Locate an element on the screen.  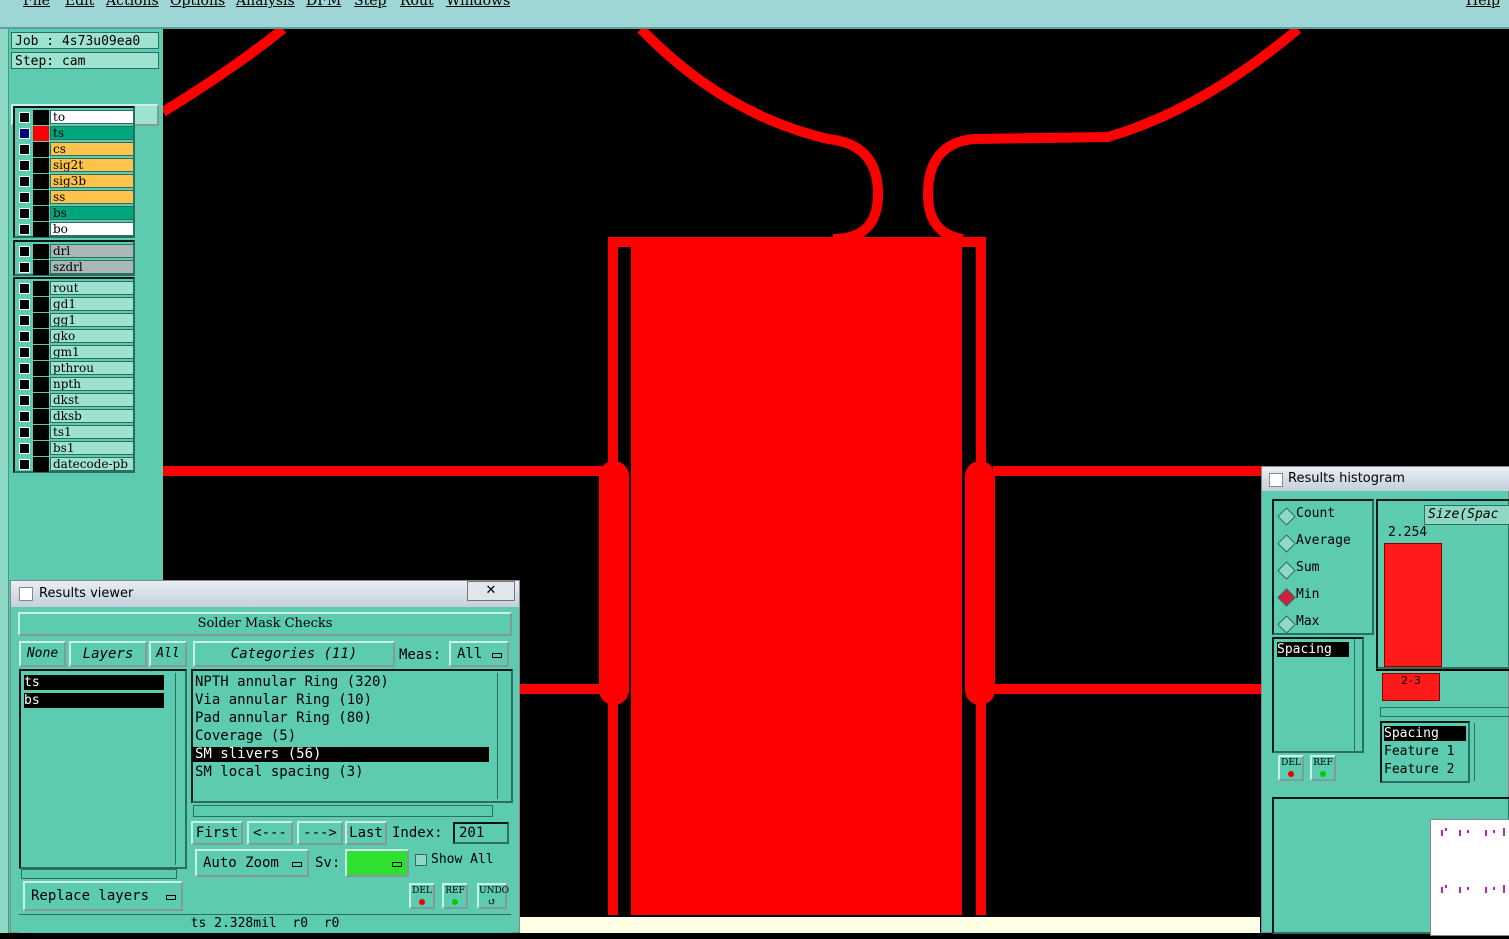
layer-row: dkst is located at coordinates (75, 400).